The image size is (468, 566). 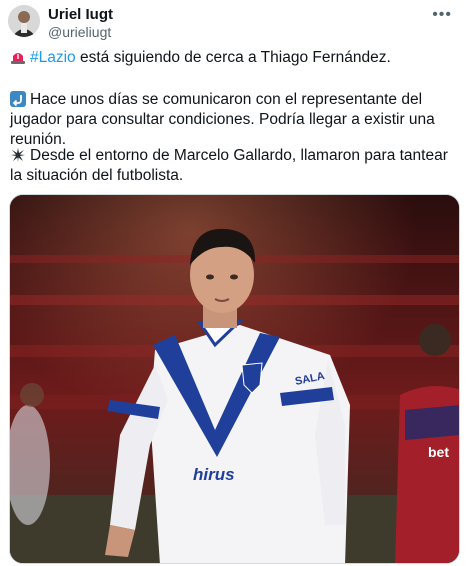 What do you see at coordinates (438, 452) in the screenshot?
I see `right-player-sponsor: bet` at bounding box center [438, 452].